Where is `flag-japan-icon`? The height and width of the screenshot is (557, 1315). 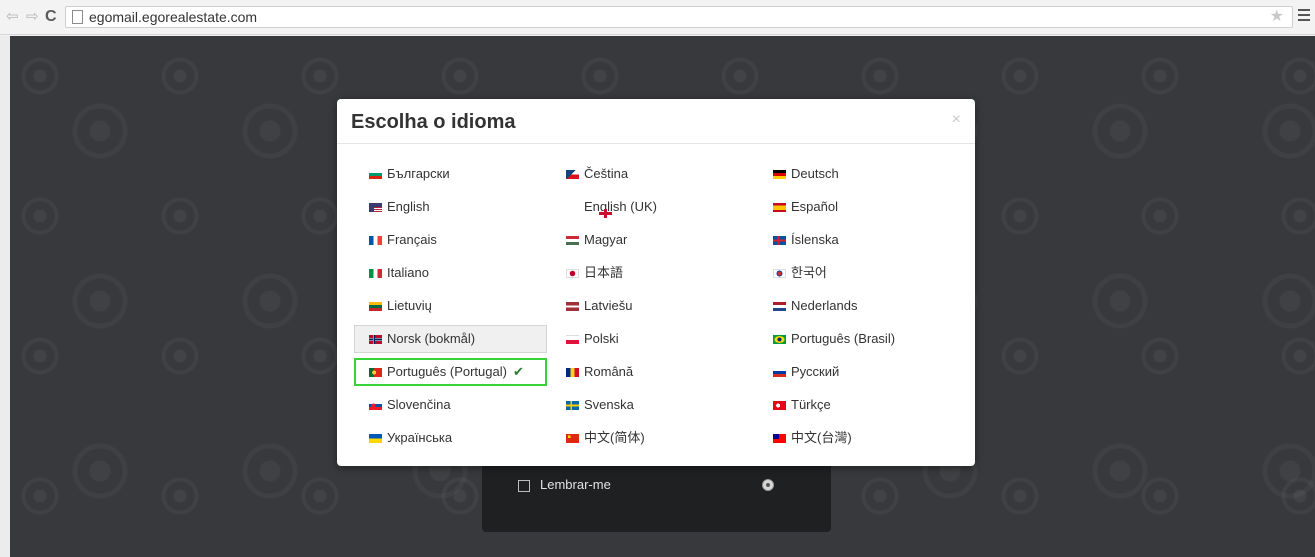 flag-japan-icon is located at coordinates (572, 273).